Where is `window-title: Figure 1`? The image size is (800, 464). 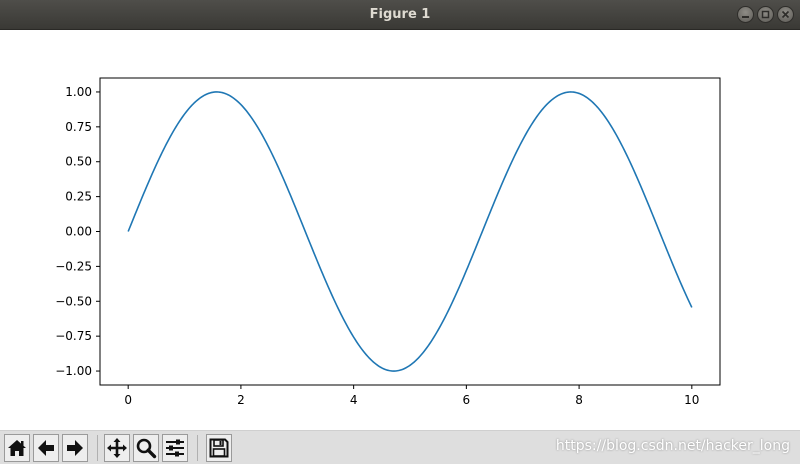 window-title: Figure 1 is located at coordinates (400, 14).